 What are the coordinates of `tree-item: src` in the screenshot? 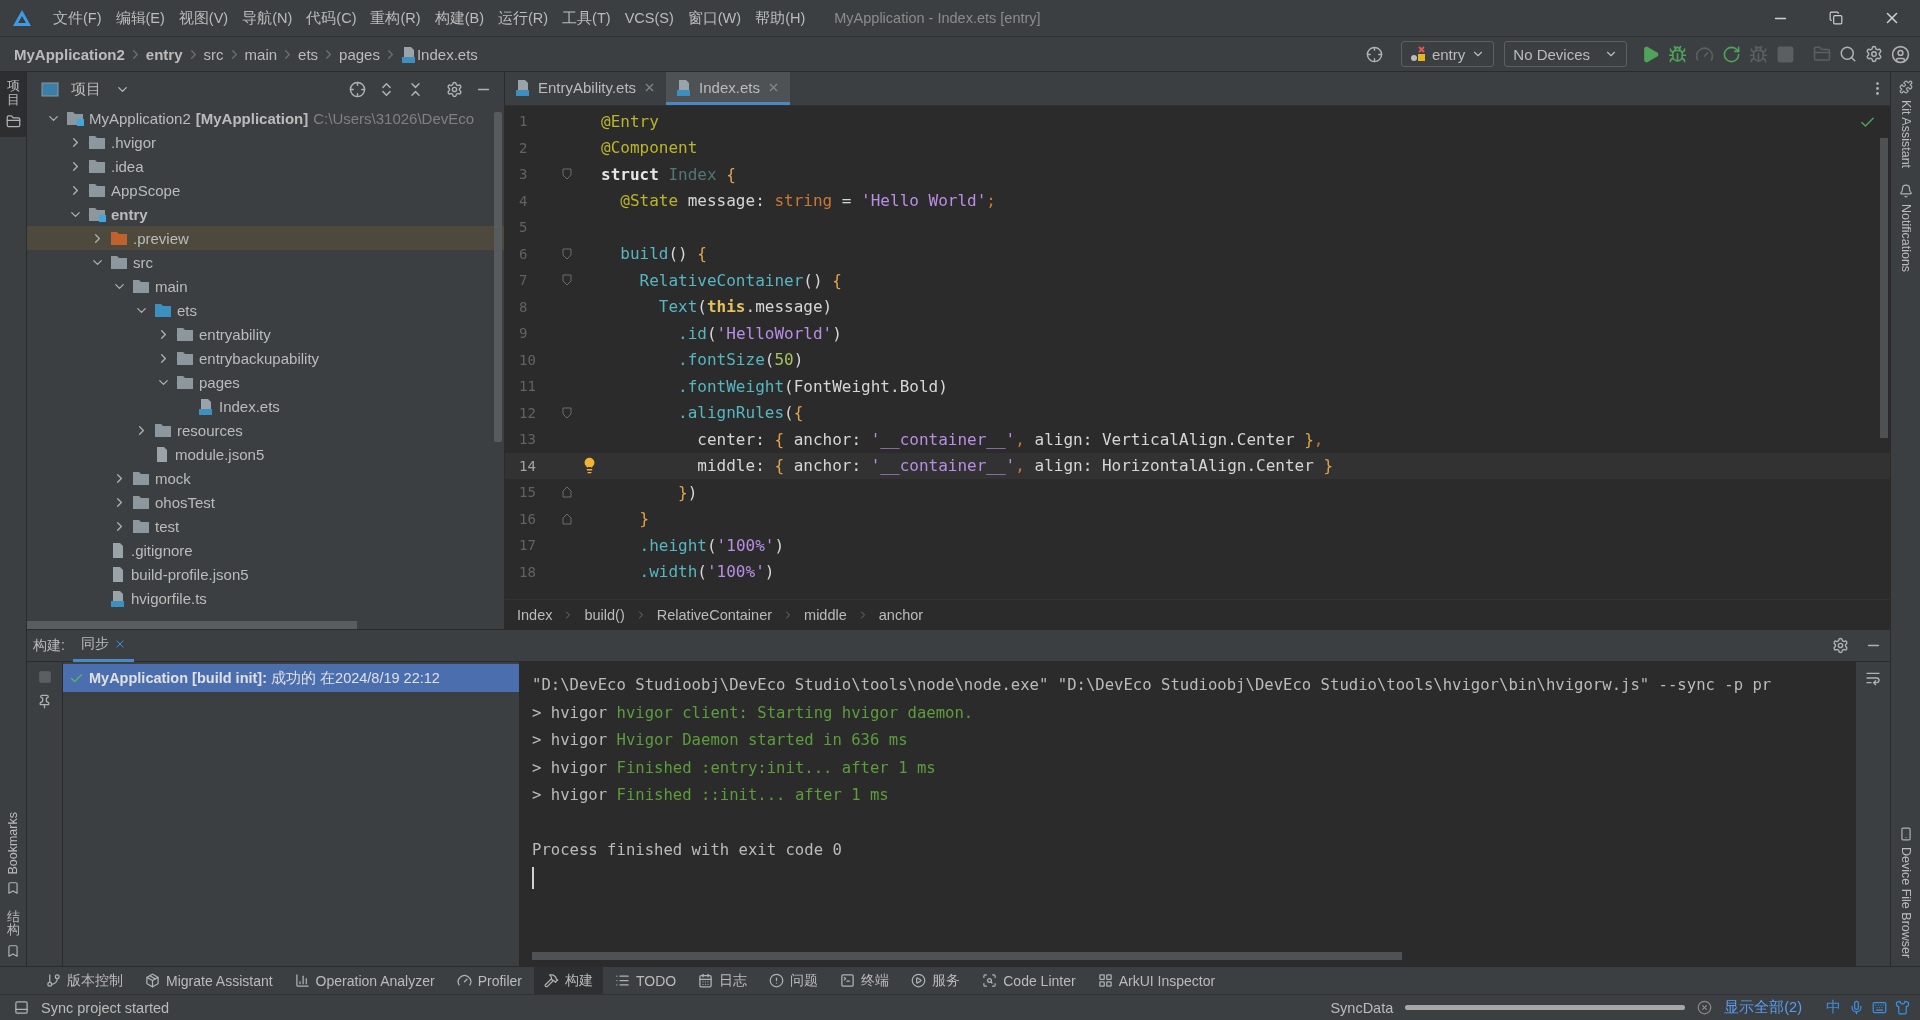 It's located at (143, 262).